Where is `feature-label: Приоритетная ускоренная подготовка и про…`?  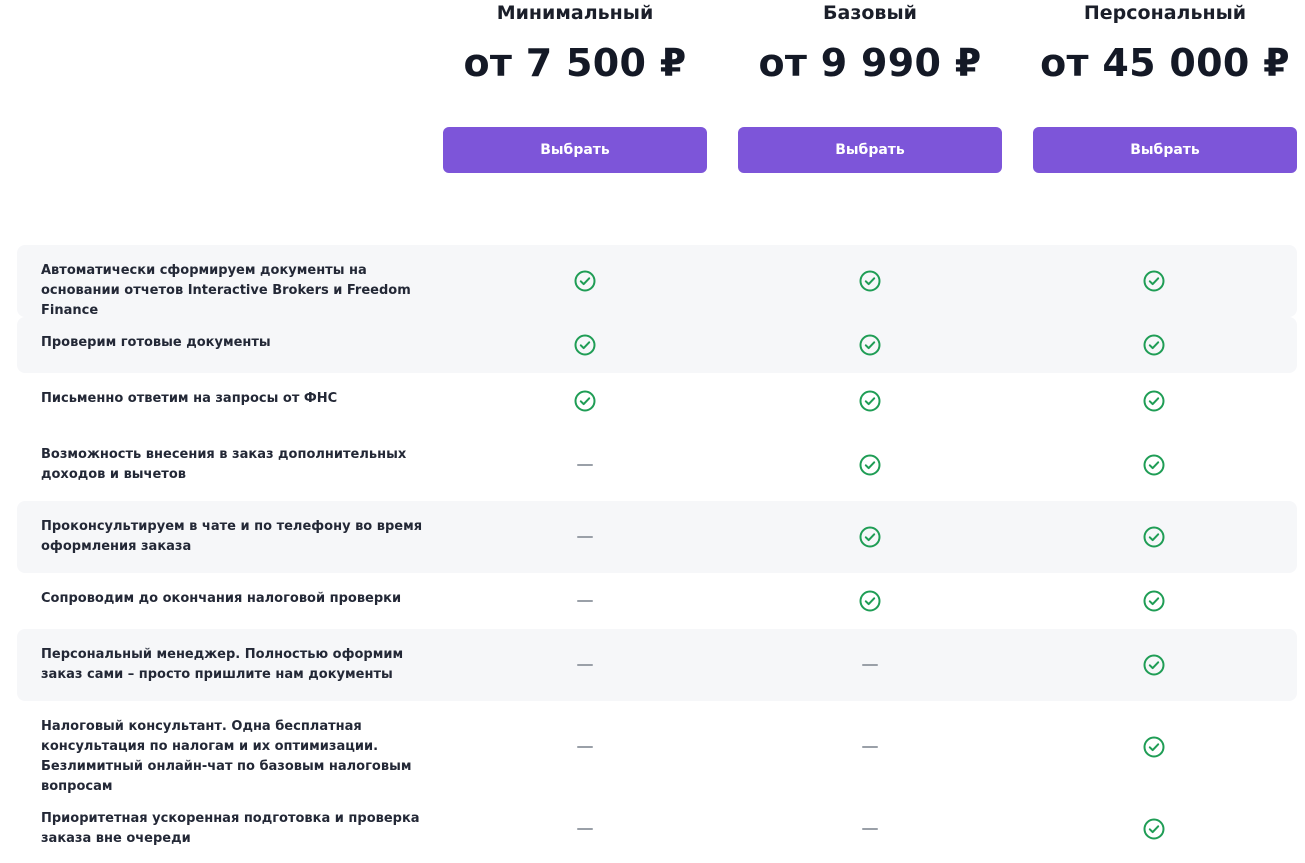
feature-label: Приоритетная ускоренная подготовка и про… is located at coordinates (230, 828).